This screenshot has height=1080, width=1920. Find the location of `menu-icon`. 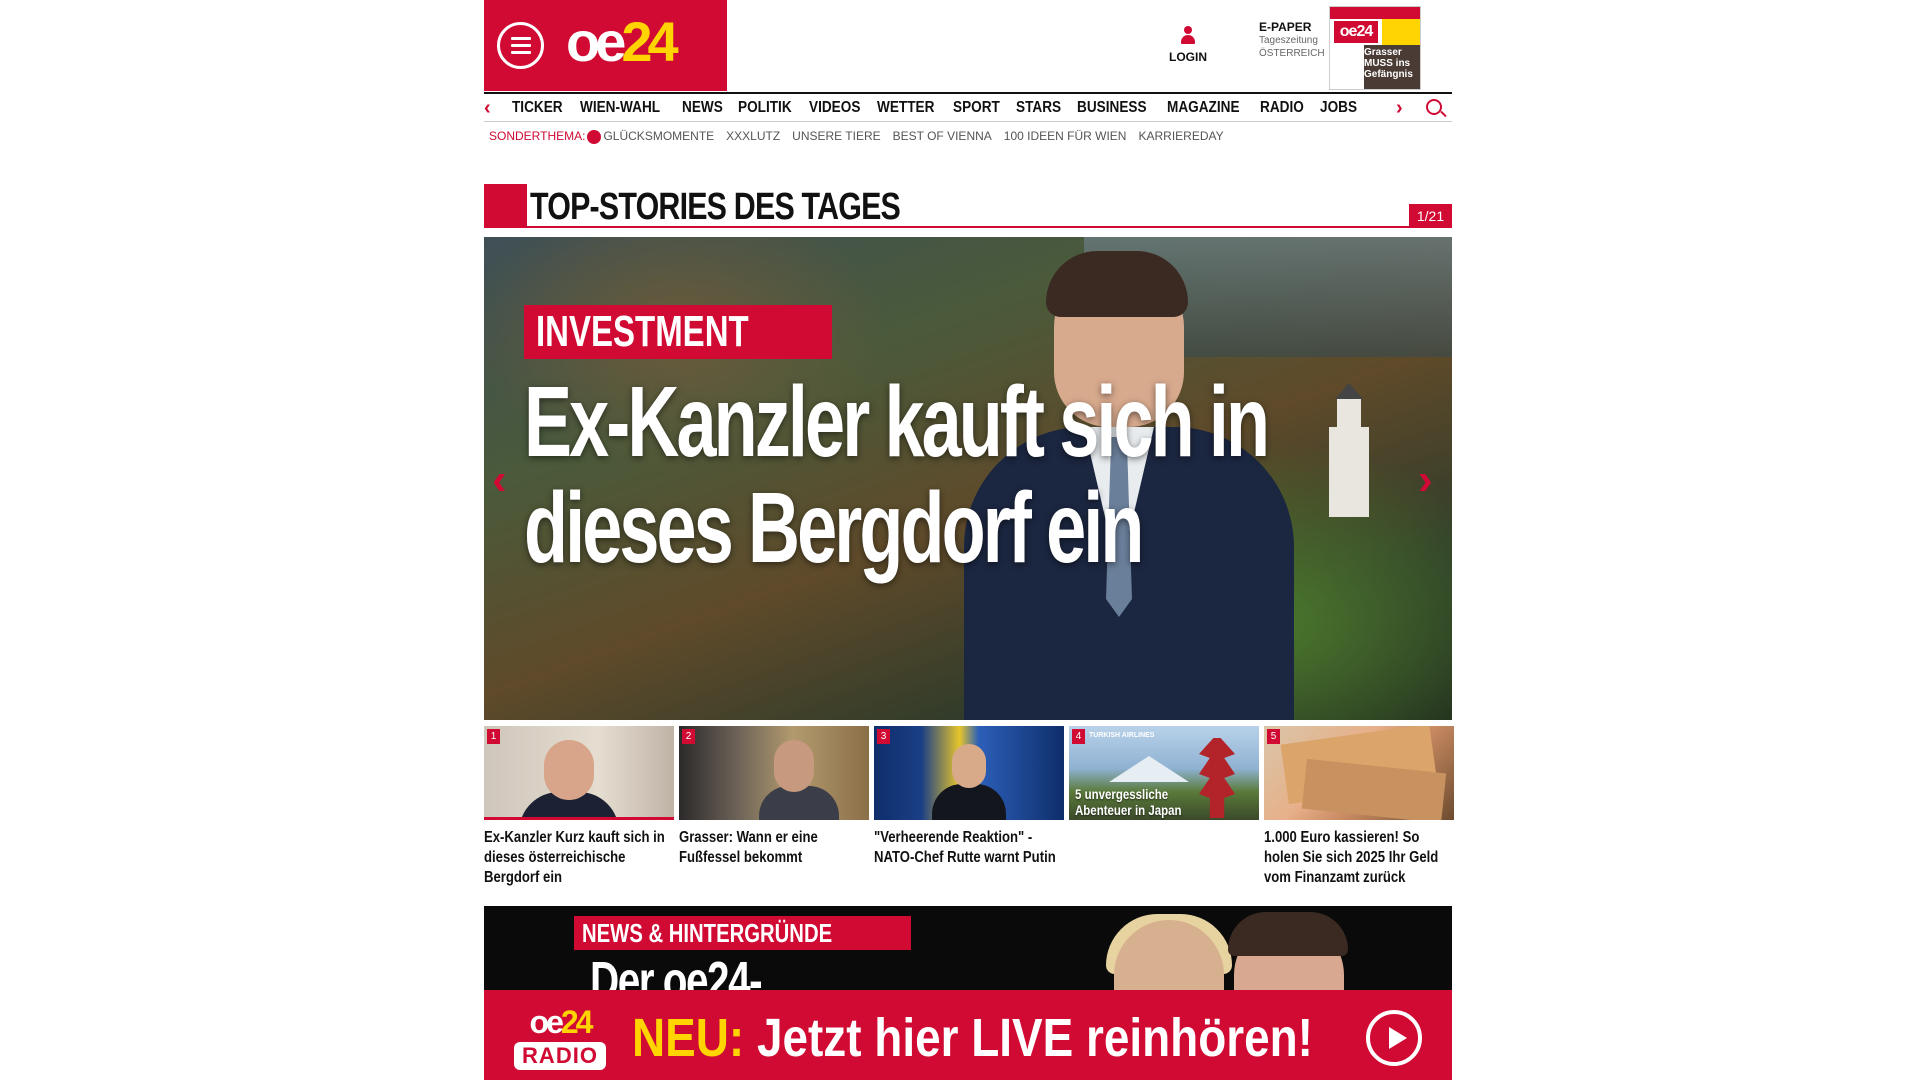

menu-icon is located at coordinates (520, 45).